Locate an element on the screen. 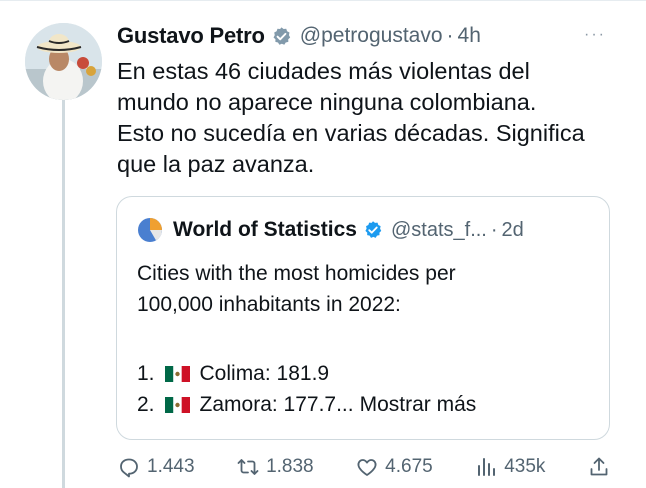  avatar is located at coordinates (63, 61).